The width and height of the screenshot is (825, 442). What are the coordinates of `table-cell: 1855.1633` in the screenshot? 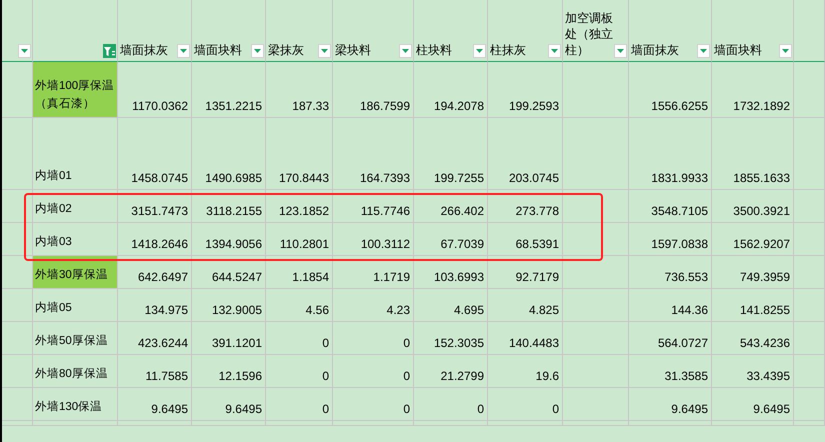 It's located at (753, 154).